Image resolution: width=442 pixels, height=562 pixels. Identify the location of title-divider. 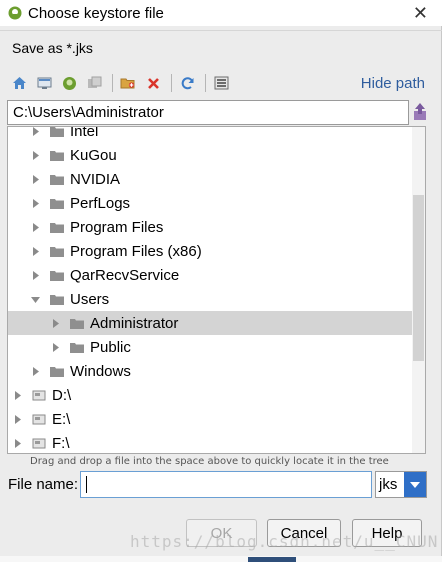
(221, 30).